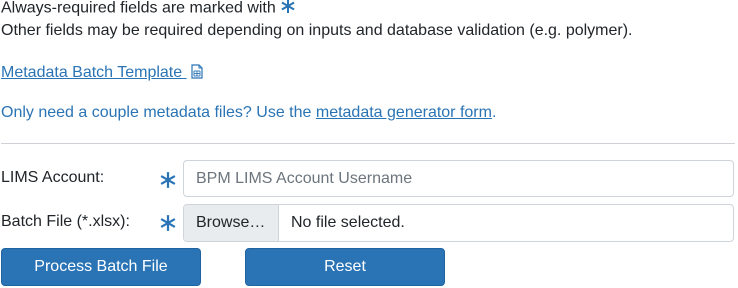  I want to click on reset-button: Reset, so click(345, 267).